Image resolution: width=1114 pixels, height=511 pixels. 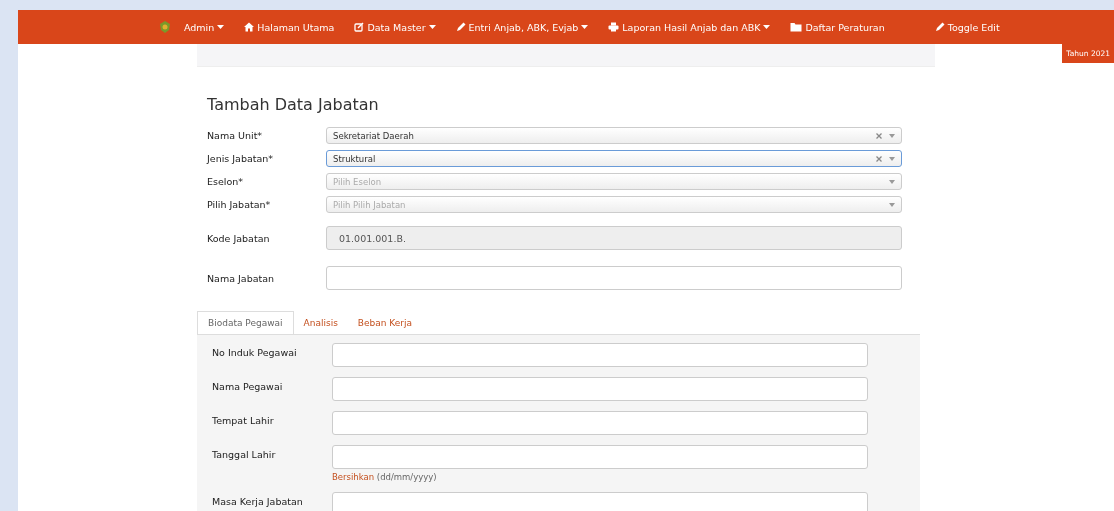 I want to click on home-icon, so click(x=249, y=27).